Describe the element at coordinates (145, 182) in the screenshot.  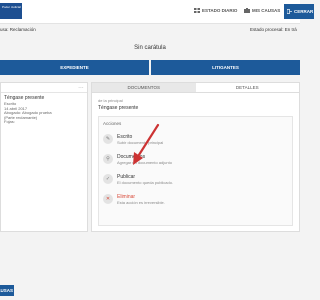
I see `action-desc: El documento queda publicado.` at that location.